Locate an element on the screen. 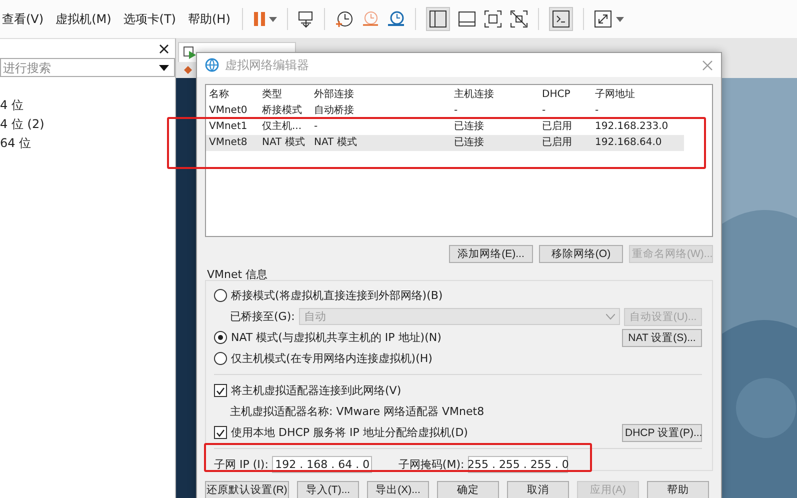 The height and width of the screenshot is (498, 797). checkbox-label: 将主机虚拟适配器连接到此网络(V) is located at coordinates (316, 390).